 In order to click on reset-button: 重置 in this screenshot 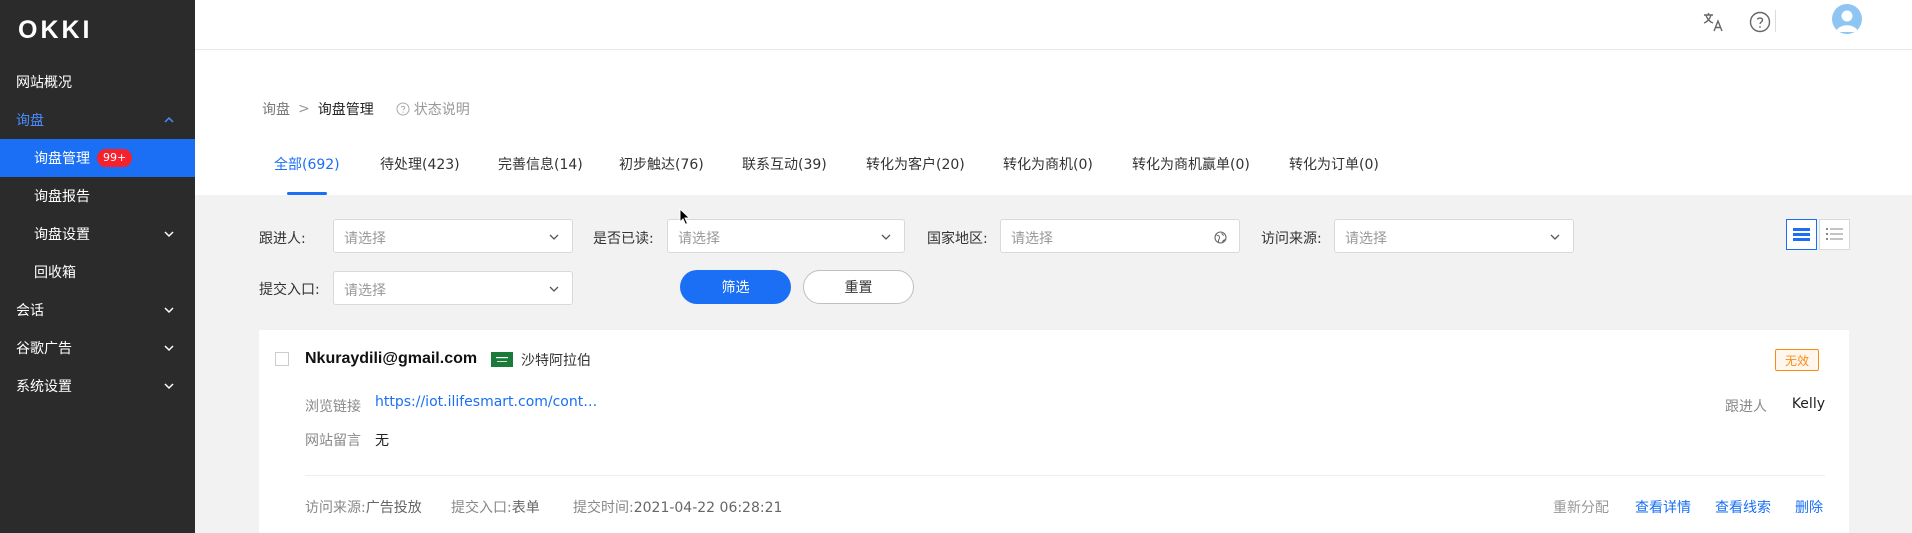, I will do `click(858, 287)`.